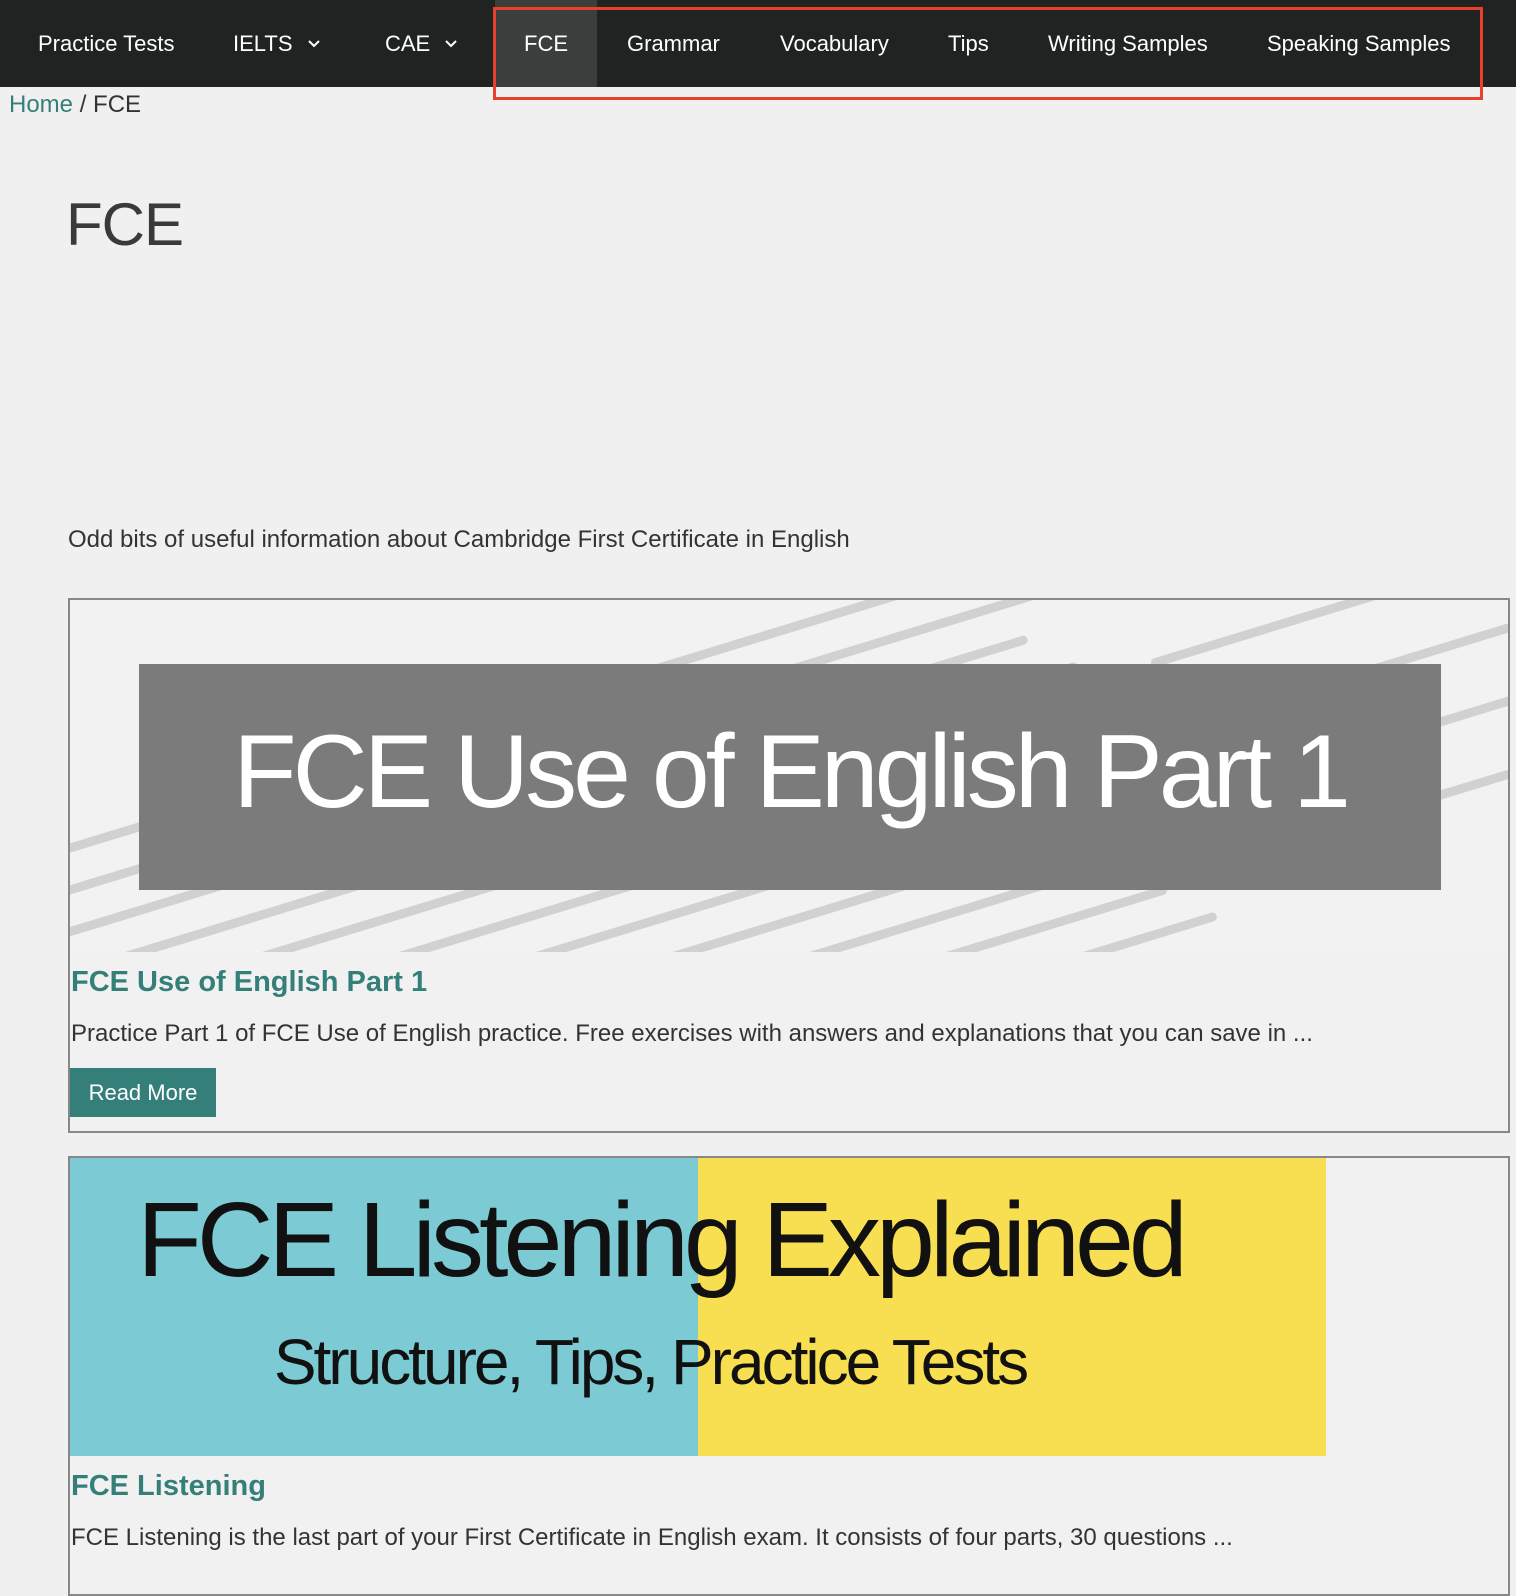 The height and width of the screenshot is (1596, 1516). What do you see at coordinates (408, 43) in the screenshot?
I see `nav-cae-label: CAE` at bounding box center [408, 43].